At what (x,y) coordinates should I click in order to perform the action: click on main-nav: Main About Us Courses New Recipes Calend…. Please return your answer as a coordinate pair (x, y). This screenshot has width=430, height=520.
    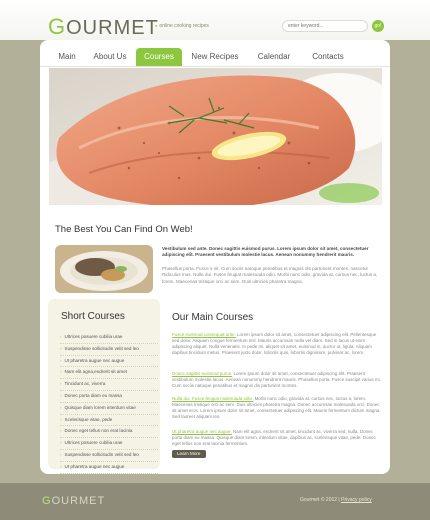
    Looking at the image, I should click on (215, 57).